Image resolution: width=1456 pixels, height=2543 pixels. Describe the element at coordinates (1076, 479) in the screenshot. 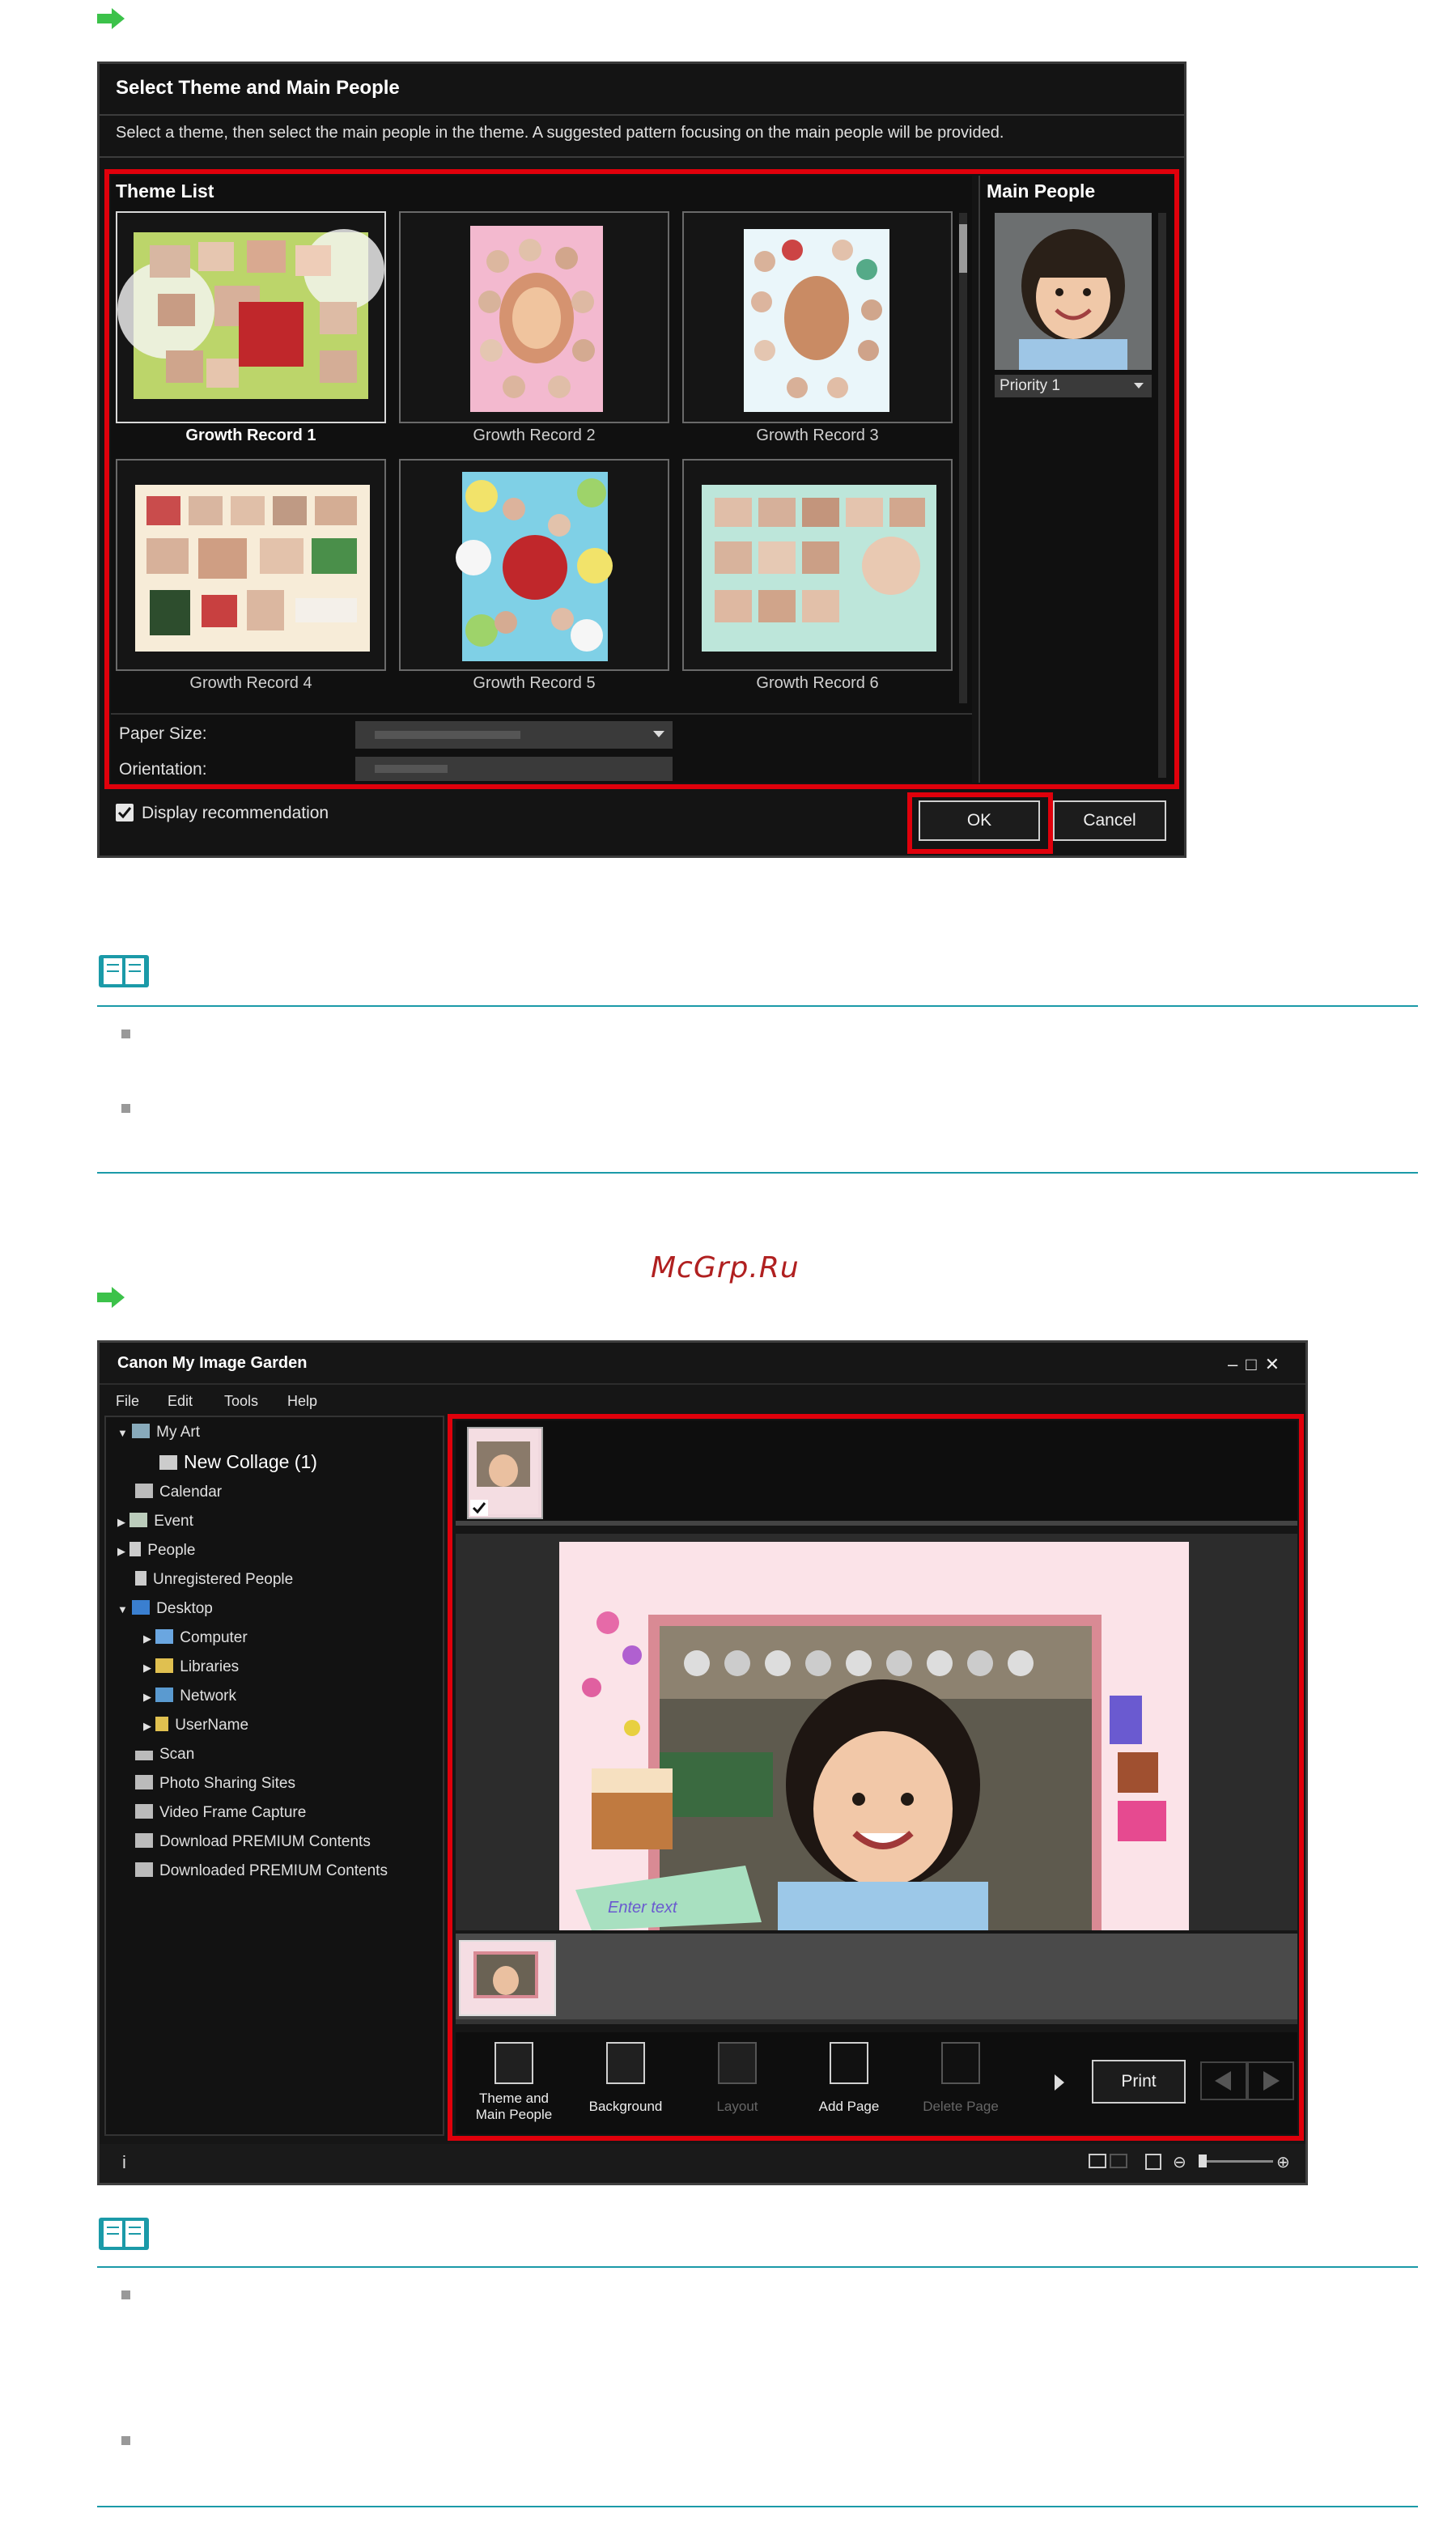

I see `main-people-panel: Main People Priority 1` at that location.